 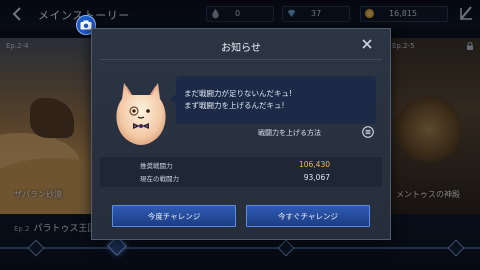 I want to click on speech-line-1: まだ戦闘力が足りないんだキュ!, so click(x=238, y=93).